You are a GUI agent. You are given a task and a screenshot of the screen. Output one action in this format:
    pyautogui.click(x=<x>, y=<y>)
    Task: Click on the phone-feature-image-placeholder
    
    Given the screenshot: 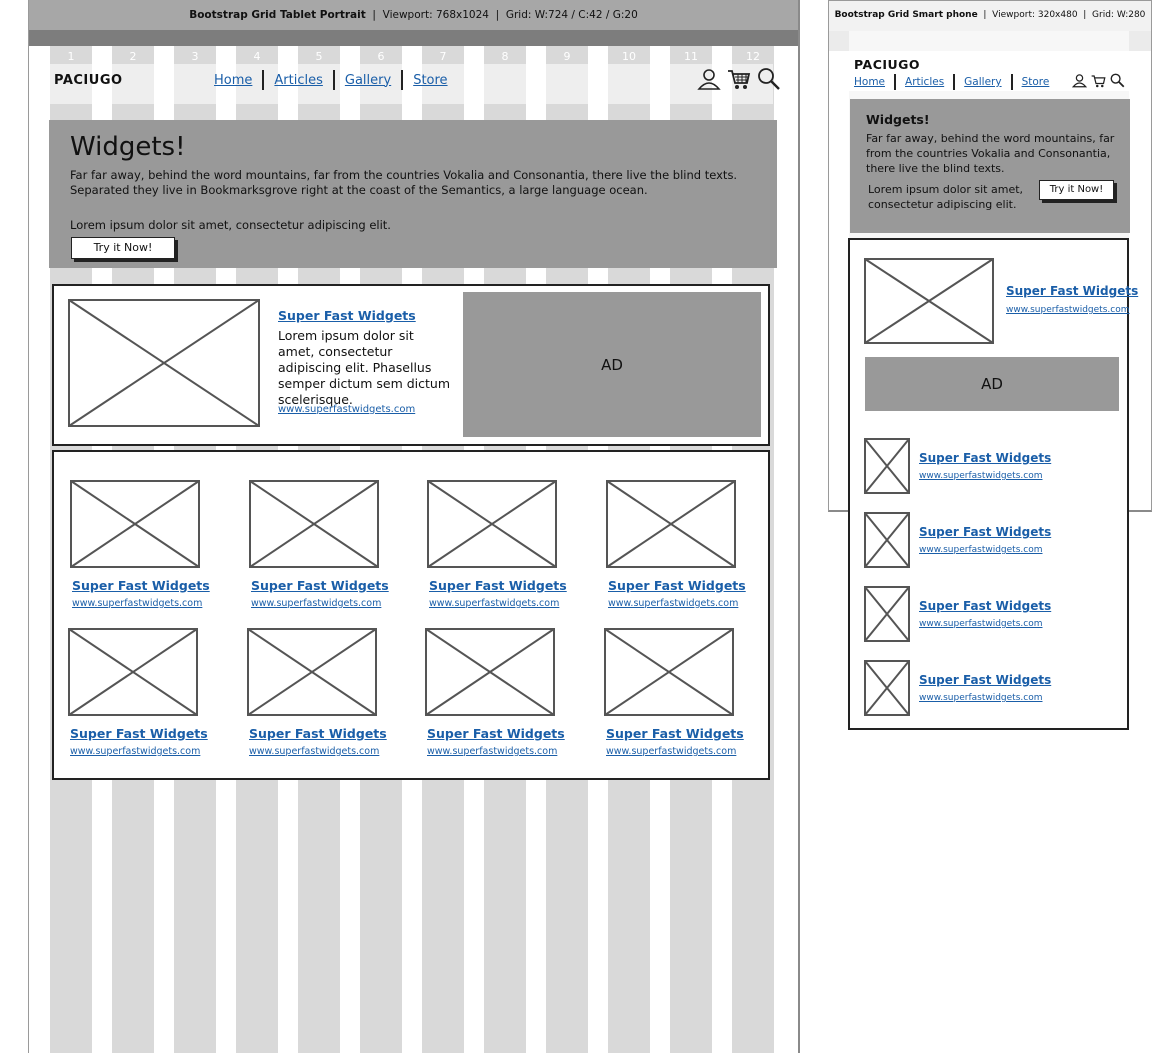 What is the action you would take?
    pyautogui.click(x=929, y=301)
    